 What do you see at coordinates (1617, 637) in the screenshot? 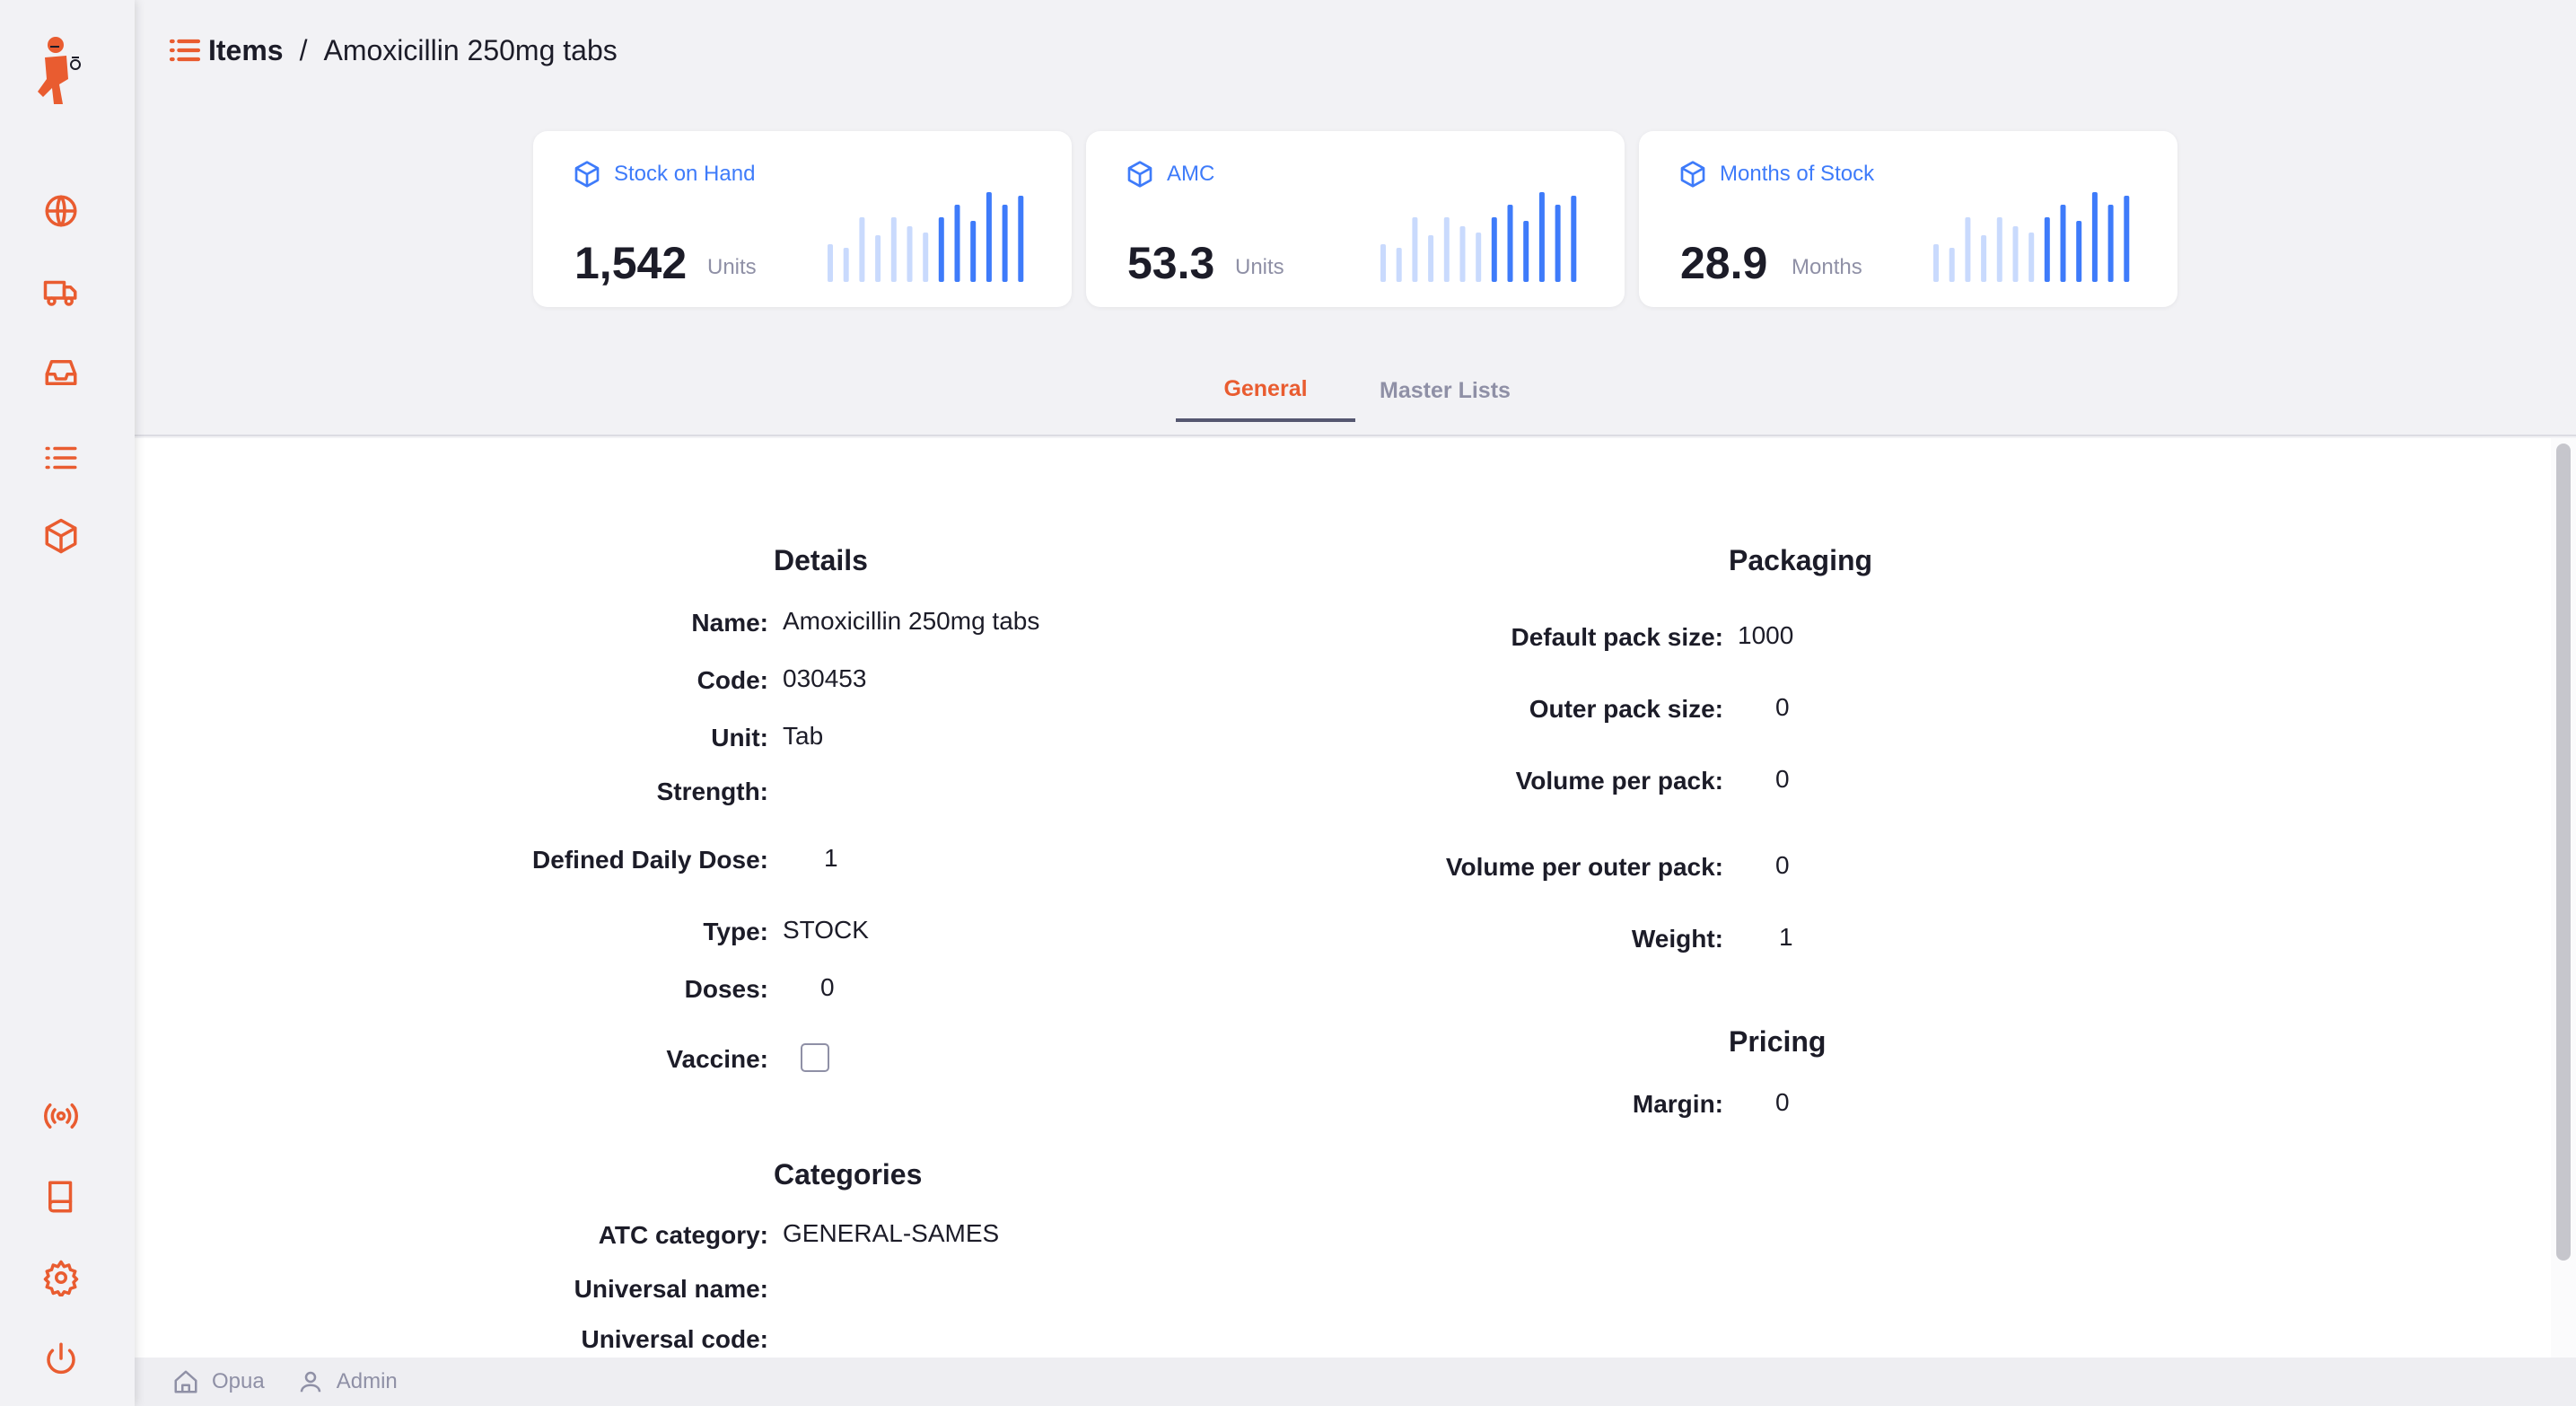
I see `default-pack-size-label: Default pack size:` at bounding box center [1617, 637].